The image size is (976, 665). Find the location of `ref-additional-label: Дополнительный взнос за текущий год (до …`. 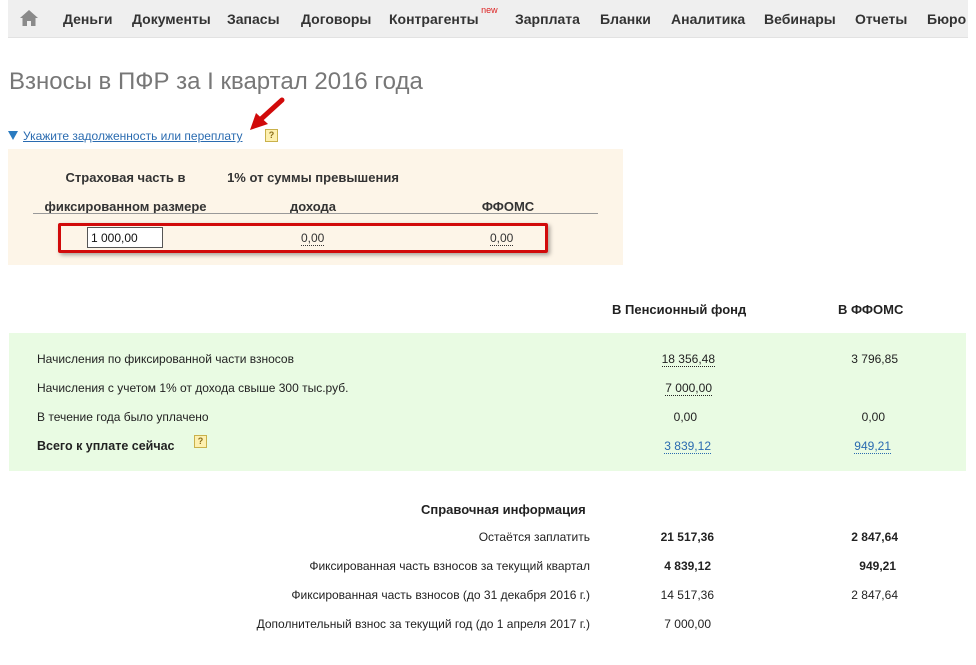

ref-additional-label: Дополнительный взнос за текущий год (до … is located at coordinates (423, 624).